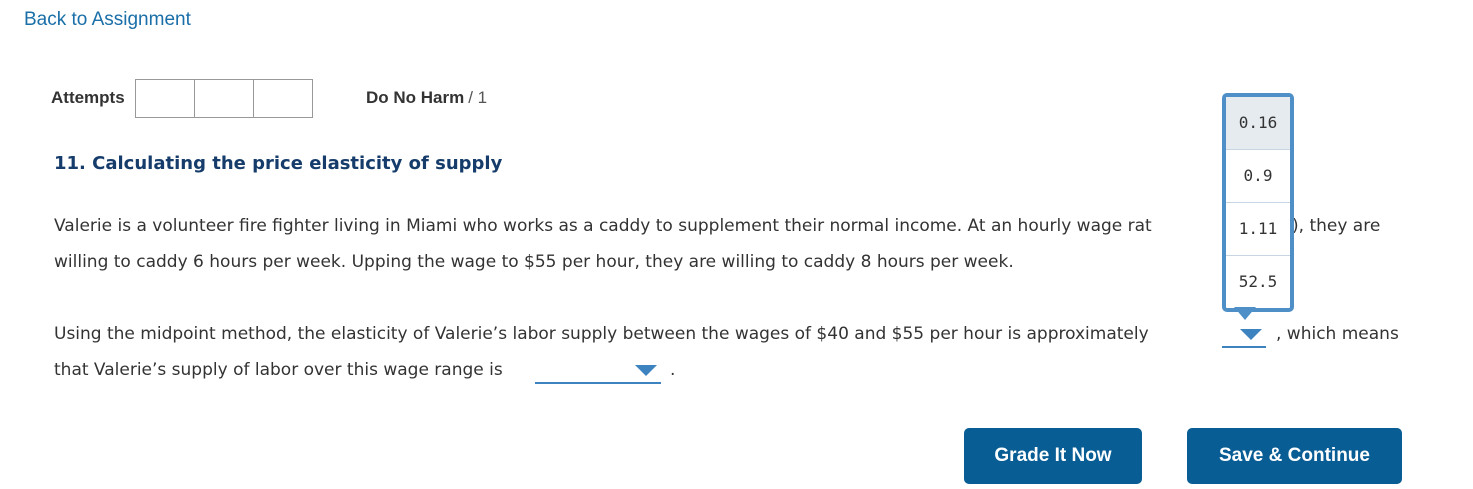 The height and width of the screenshot is (489, 1473). What do you see at coordinates (88, 97) in the screenshot?
I see `attempts-label: Attempts` at bounding box center [88, 97].